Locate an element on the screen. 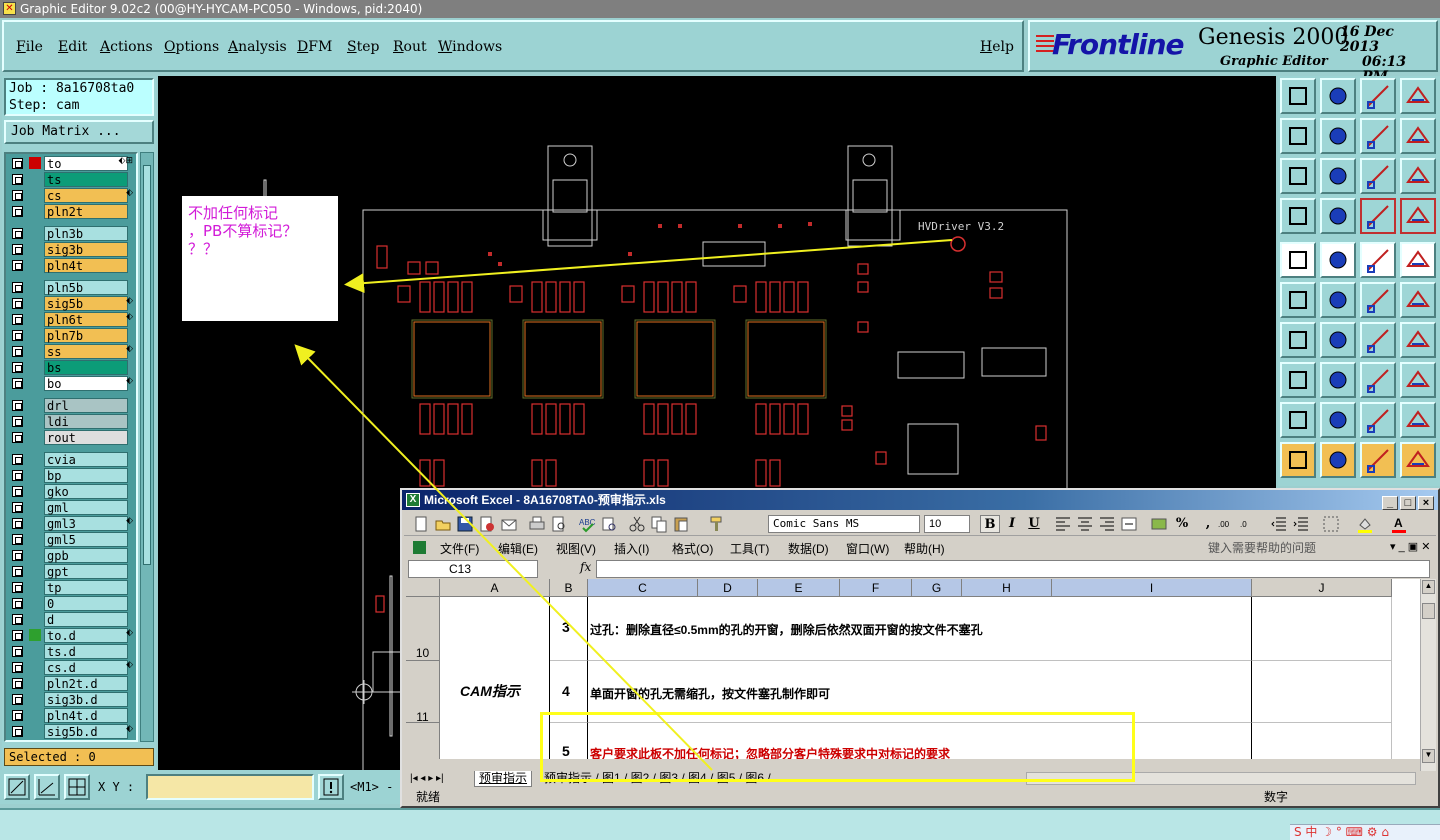 The width and height of the screenshot is (1440, 840). tab-scroll-buttons: |◂ ◂ ▸ ▸| is located at coordinates (427, 778).